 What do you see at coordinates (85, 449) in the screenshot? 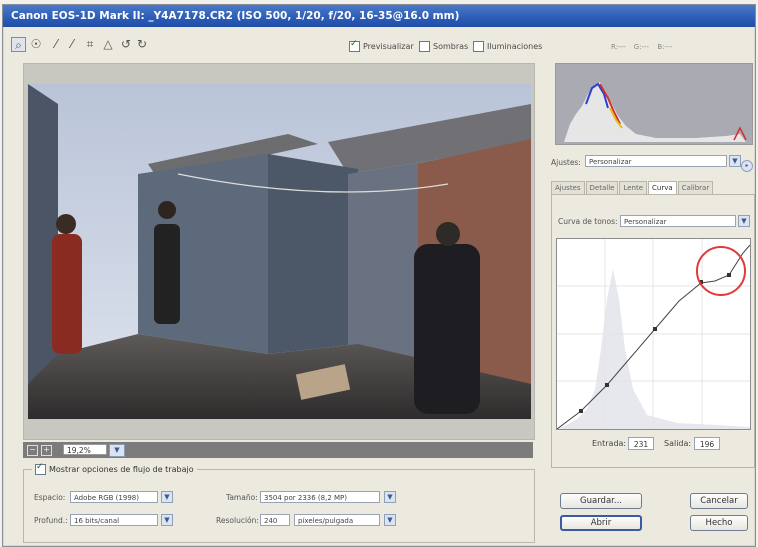
I see `zoom-select: 19,2%` at bounding box center [85, 449].